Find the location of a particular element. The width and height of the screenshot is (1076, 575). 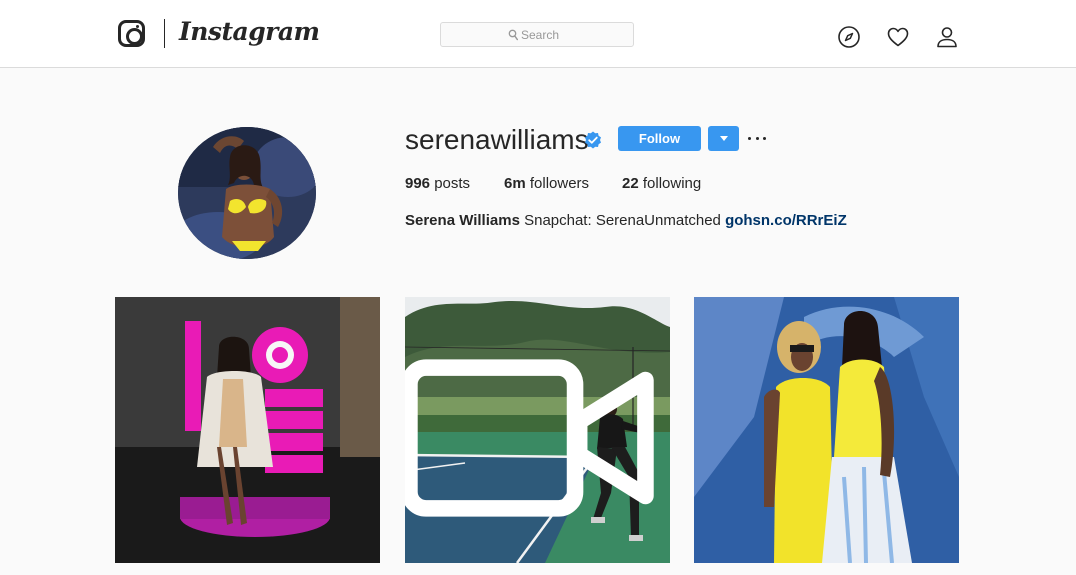

profile-username: serenawilliams is located at coordinates (497, 139).